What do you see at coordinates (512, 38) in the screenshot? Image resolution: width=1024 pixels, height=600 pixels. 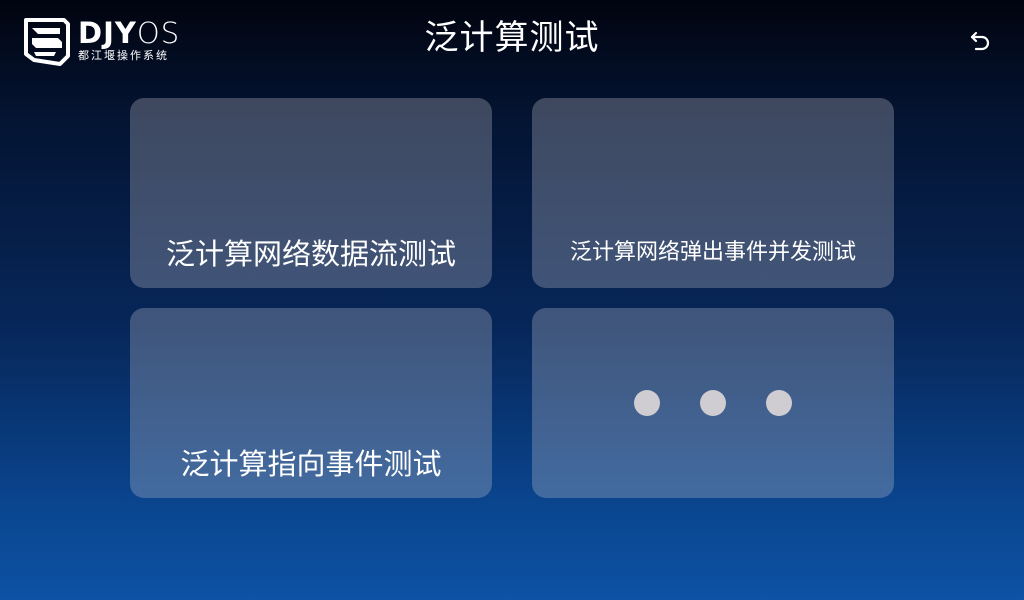 I see `page-title: 泛计算测试` at bounding box center [512, 38].